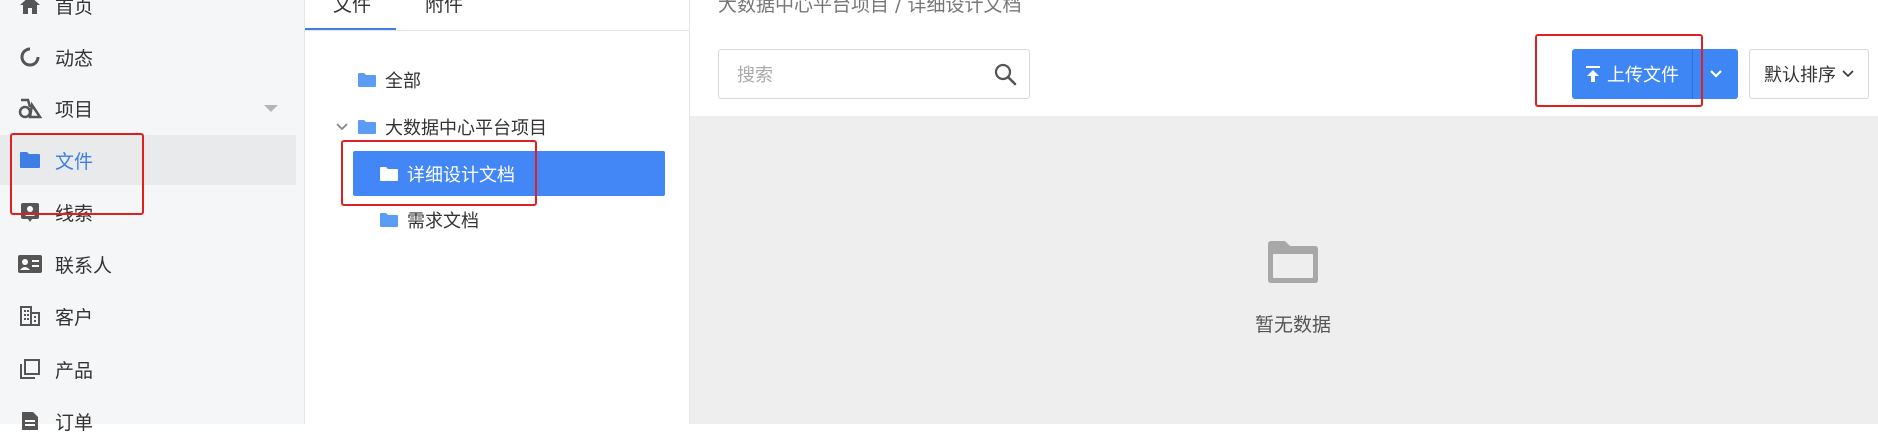 Image resolution: width=1878 pixels, height=446 pixels. Describe the element at coordinates (30, 264) in the screenshot. I see `contact-card-icon` at that location.